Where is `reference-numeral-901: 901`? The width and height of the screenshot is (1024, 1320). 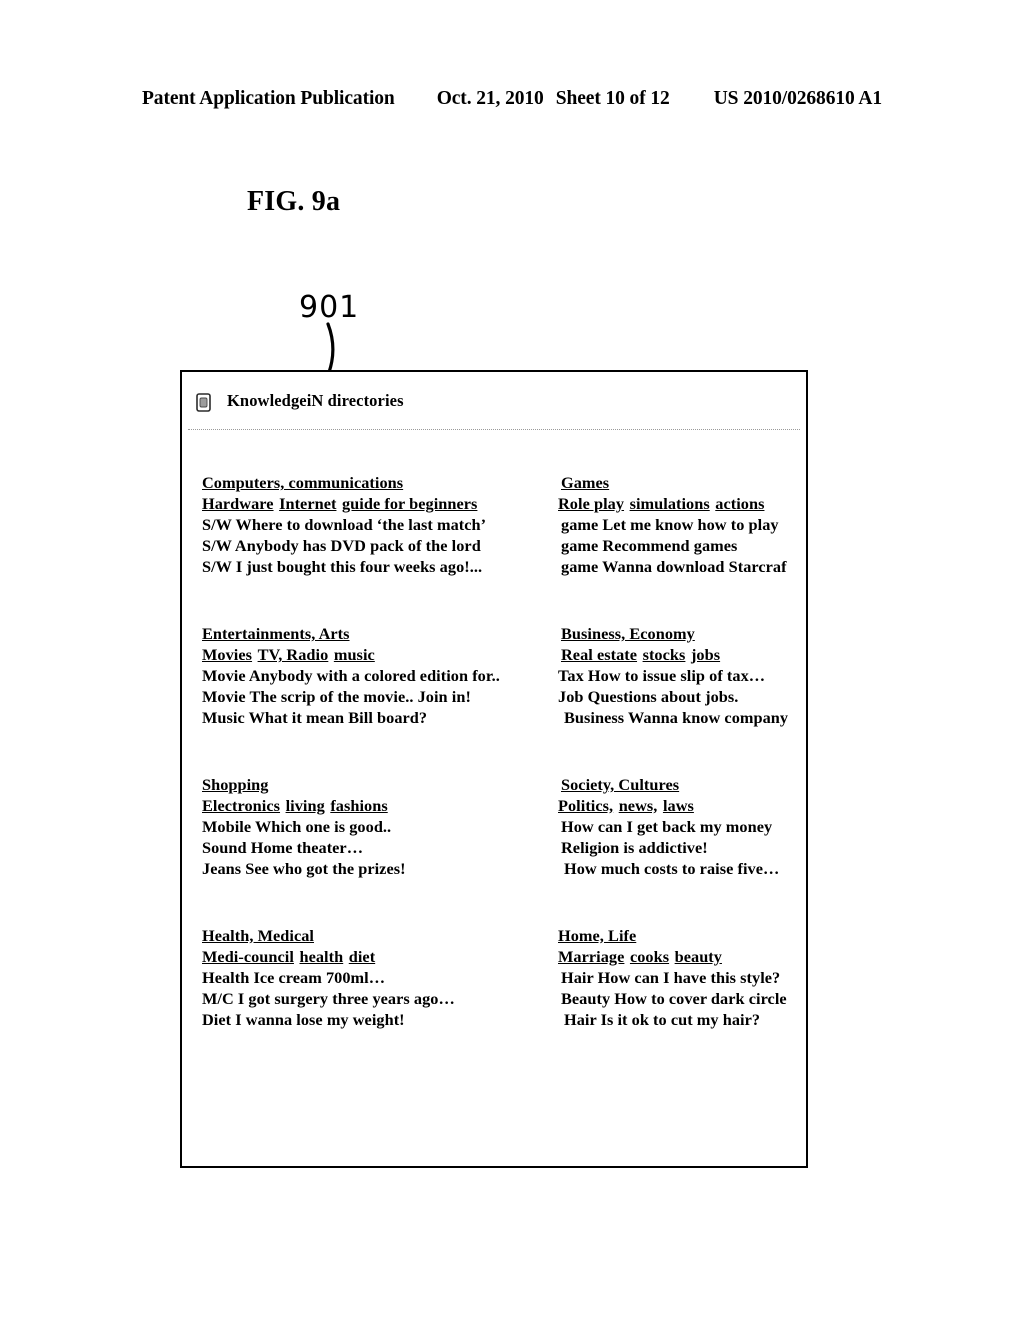 reference-numeral-901: 901 is located at coordinates (329, 307).